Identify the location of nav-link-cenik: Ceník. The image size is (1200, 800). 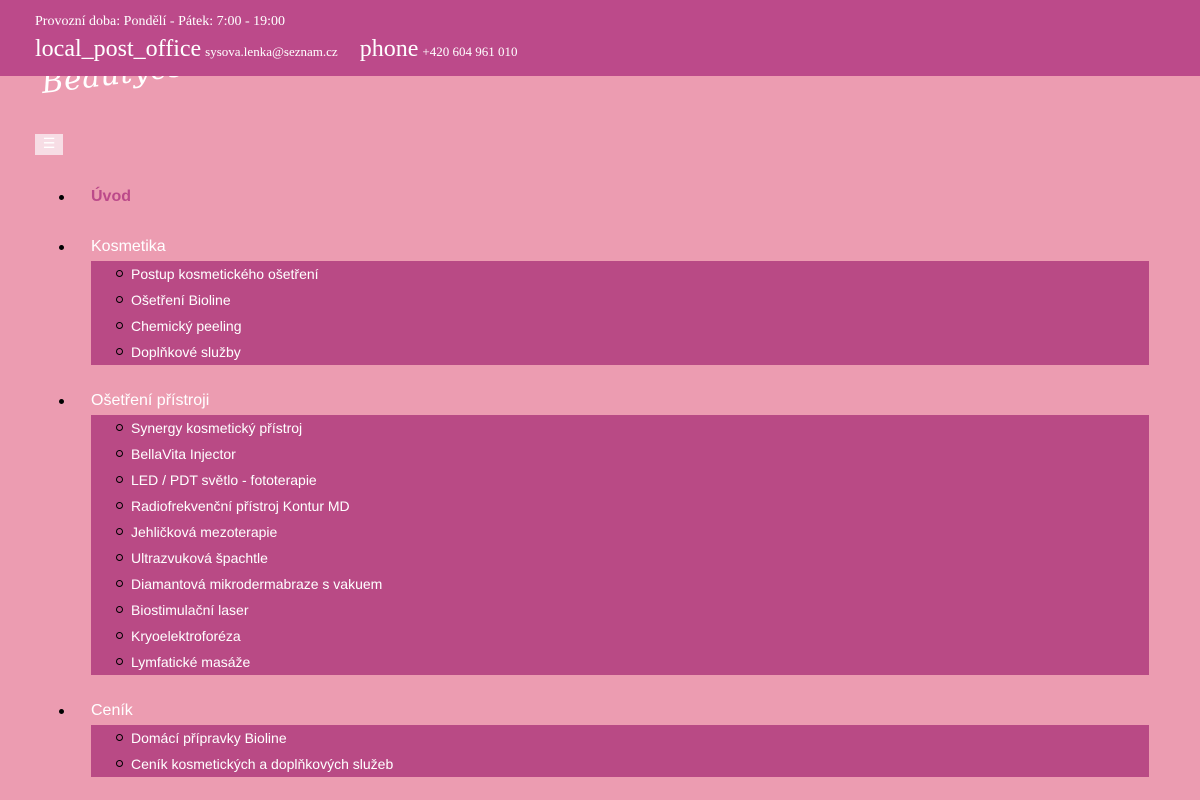
(112, 711).